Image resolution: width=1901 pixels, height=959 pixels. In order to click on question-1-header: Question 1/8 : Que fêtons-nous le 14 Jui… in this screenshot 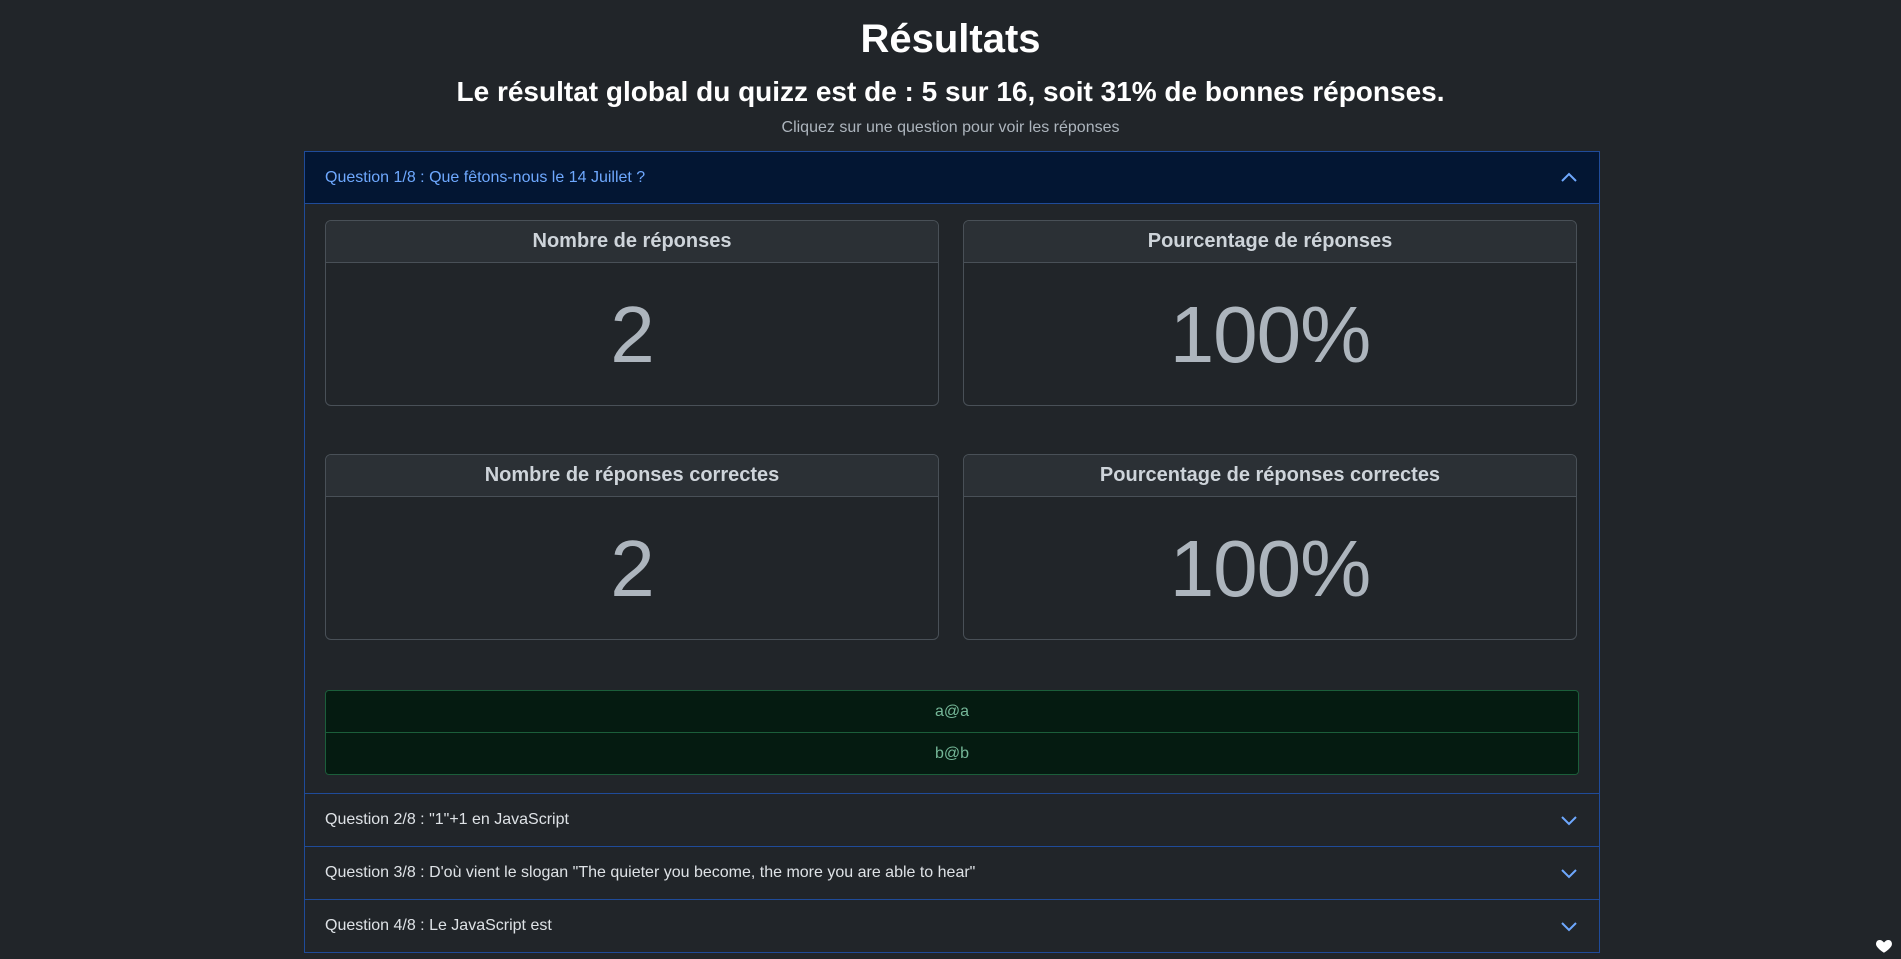, I will do `click(952, 178)`.